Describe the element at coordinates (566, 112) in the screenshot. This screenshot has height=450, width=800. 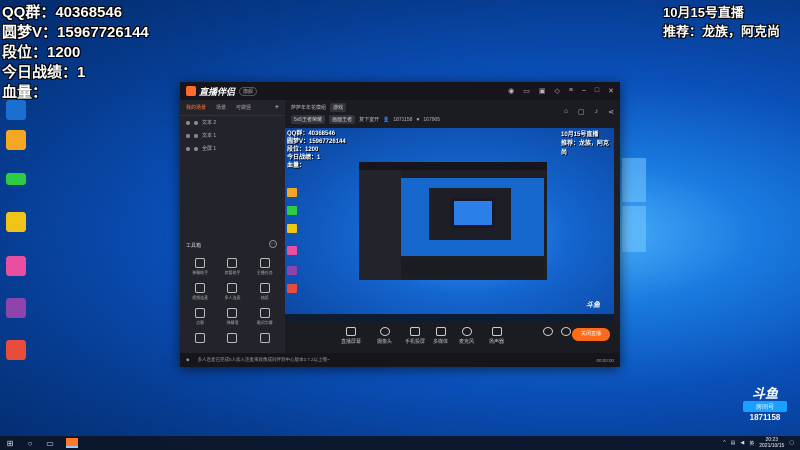
I see `gift-box-icon: ⌂` at that location.